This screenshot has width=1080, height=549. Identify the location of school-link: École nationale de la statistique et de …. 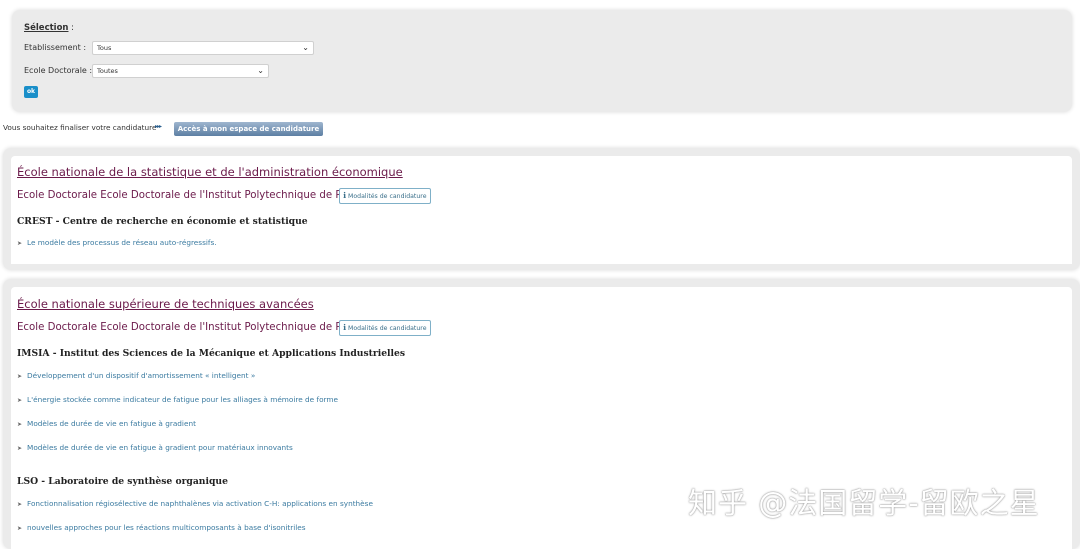
(210, 172).